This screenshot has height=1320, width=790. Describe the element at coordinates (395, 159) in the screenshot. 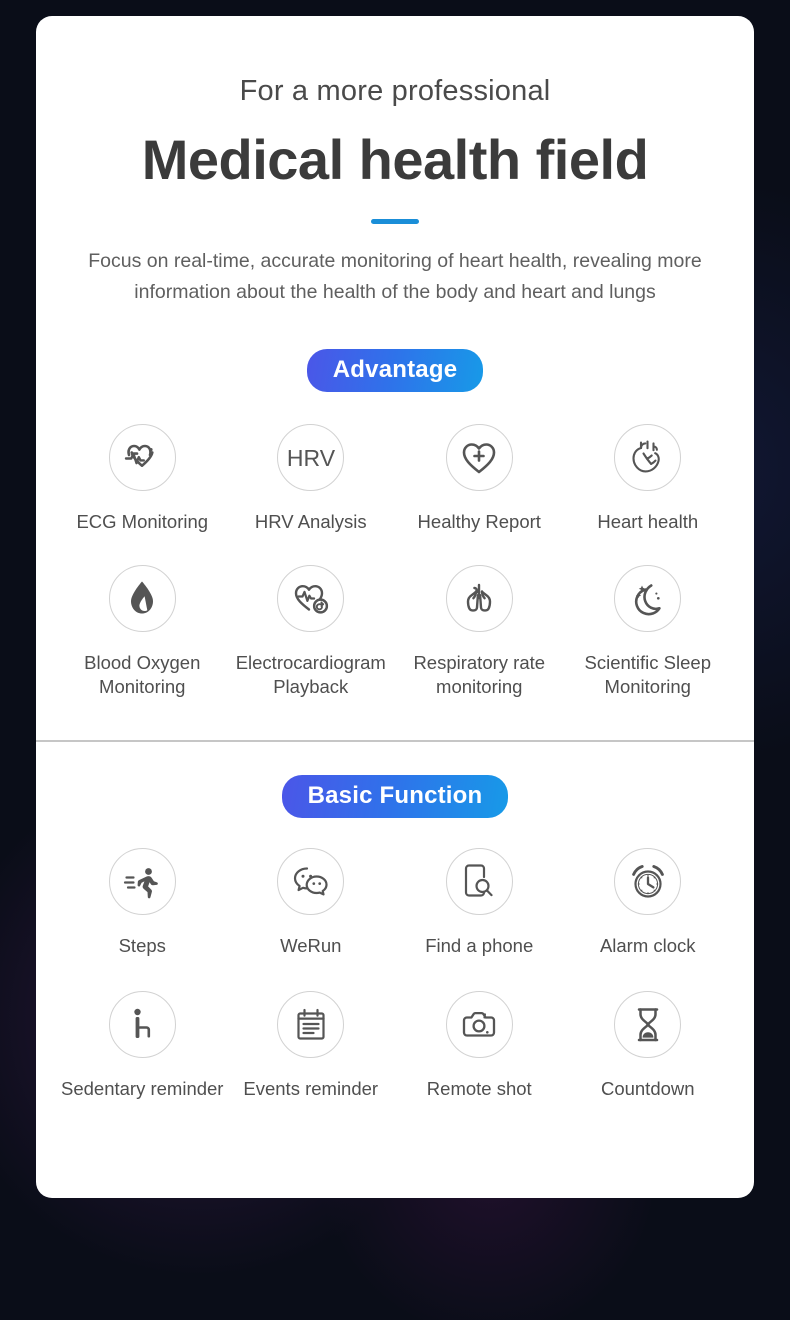

I see `page-title: Medical health field` at that location.